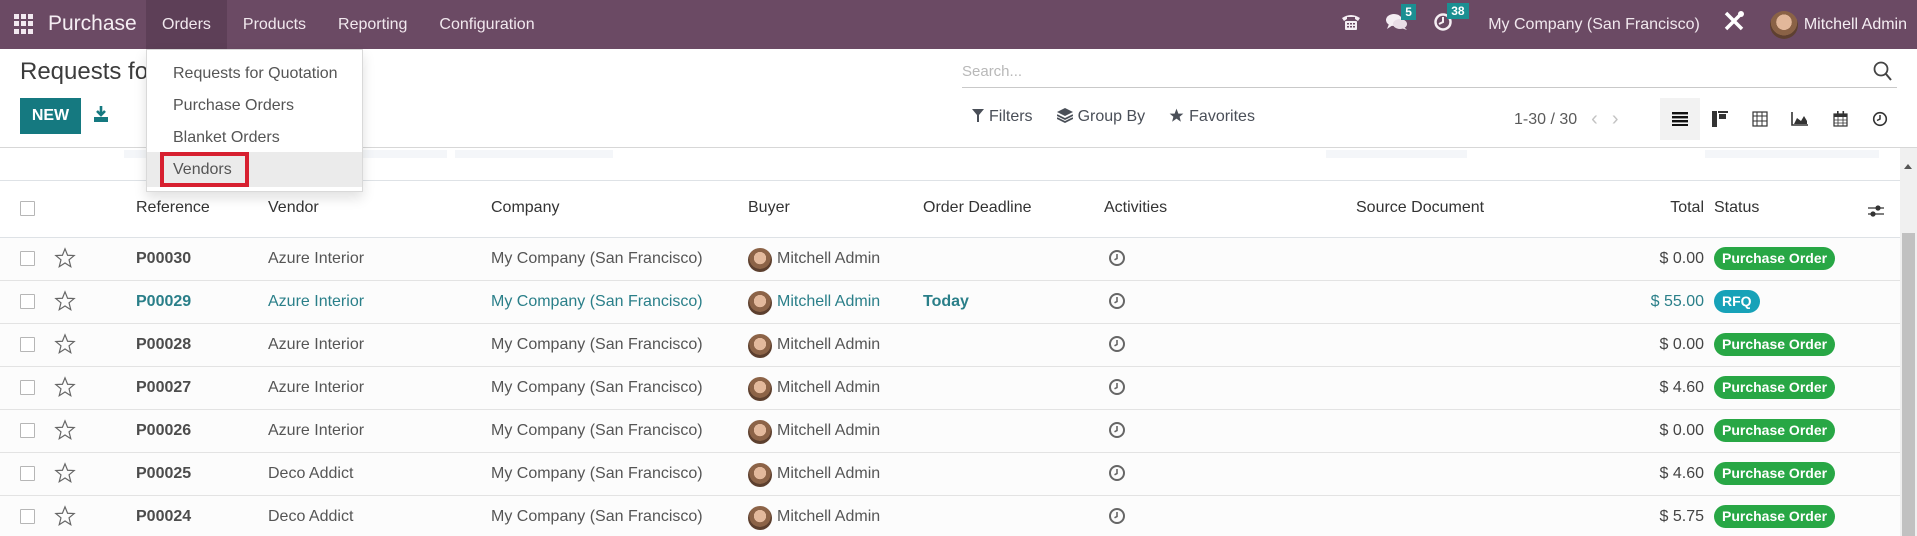 Image resolution: width=1917 pixels, height=536 pixels. Describe the element at coordinates (254, 74) in the screenshot. I see `menu-item-requests-for-quotation: Requests for Quotation` at that location.